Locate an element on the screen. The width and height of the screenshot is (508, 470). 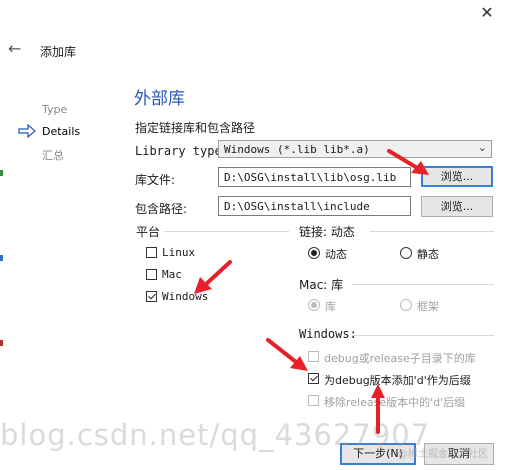
static-radio is located at coordinates (406, 253).